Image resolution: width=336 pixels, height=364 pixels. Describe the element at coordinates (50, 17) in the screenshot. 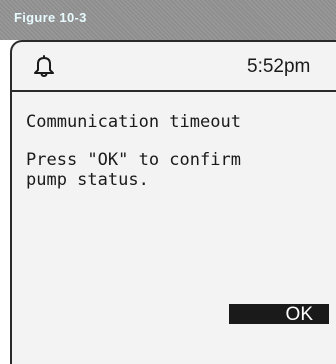

I see `figure-label: Figure 10-3` at that location.